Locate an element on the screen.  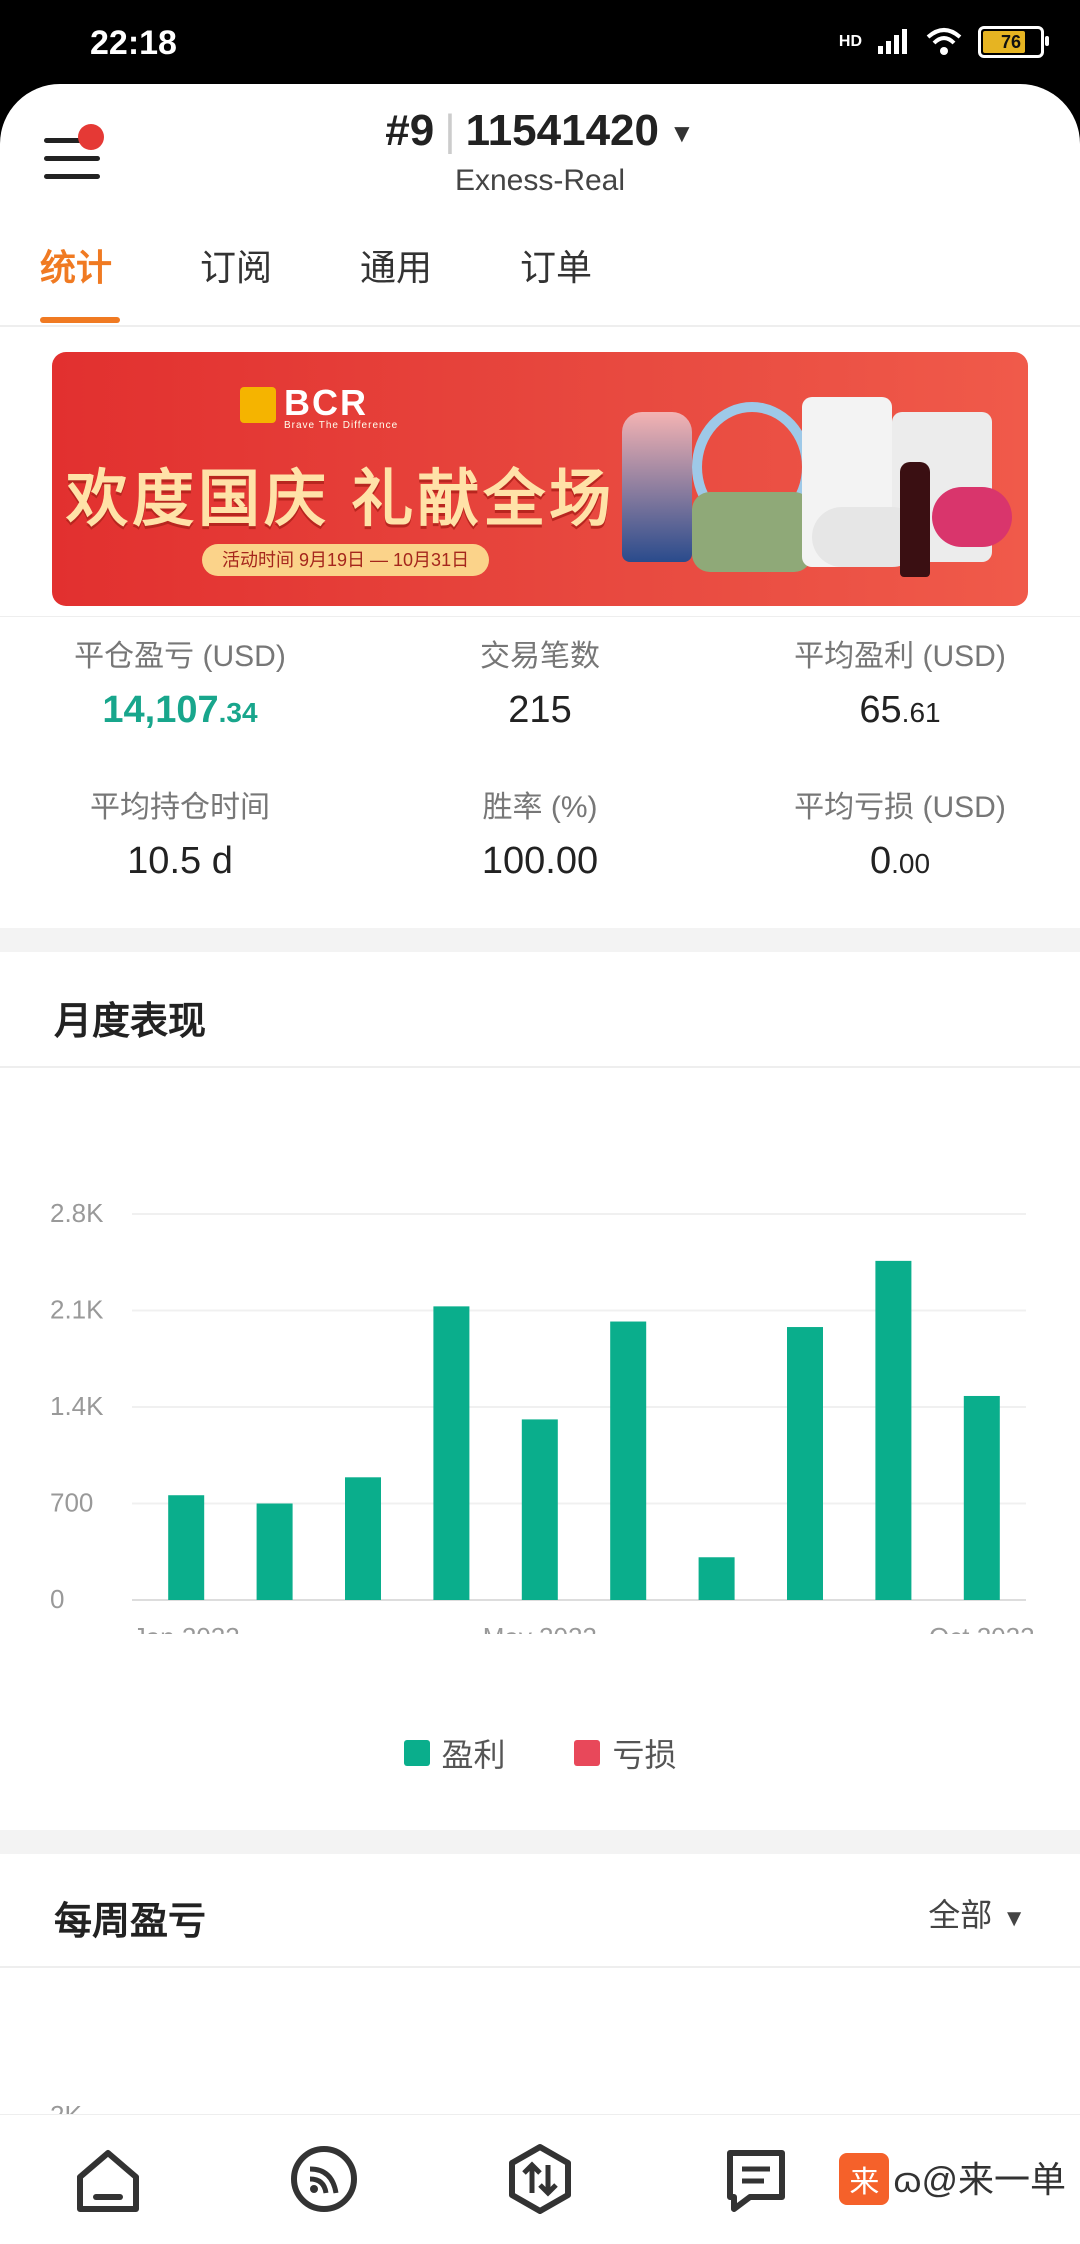
network-label: HD is located at coordinates (850, 41).